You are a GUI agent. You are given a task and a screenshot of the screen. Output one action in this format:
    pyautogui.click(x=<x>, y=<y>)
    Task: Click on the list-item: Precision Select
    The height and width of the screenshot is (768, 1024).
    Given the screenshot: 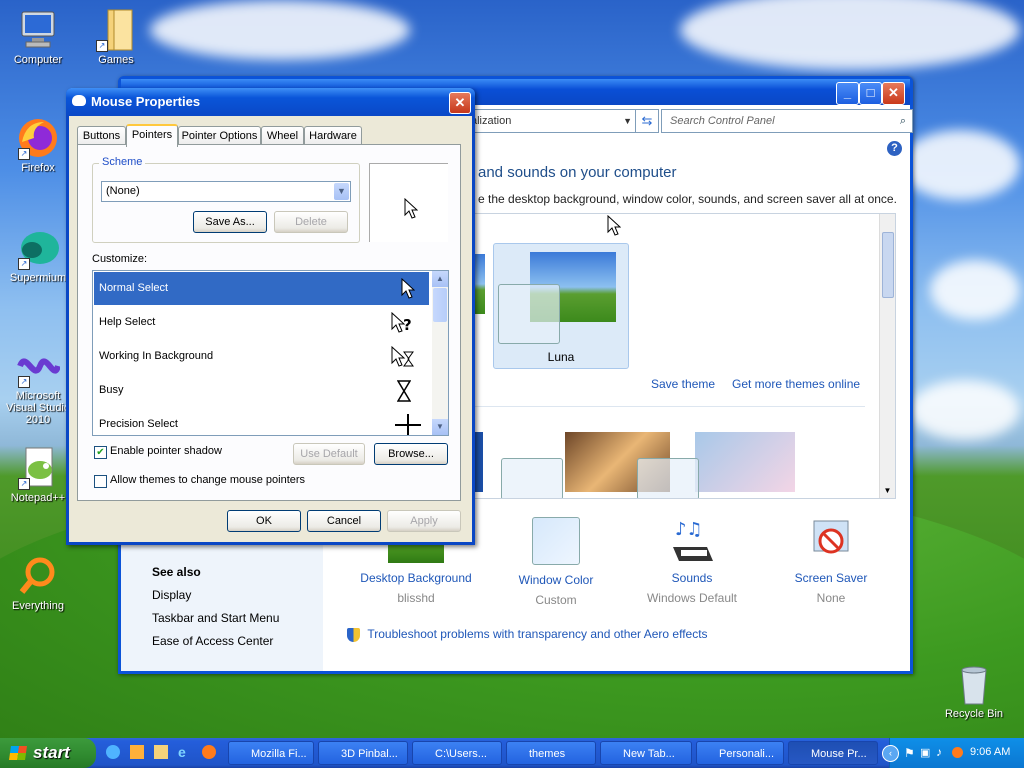 What is the action you would take?
    pyautogui.click(x=261, y=421)
    